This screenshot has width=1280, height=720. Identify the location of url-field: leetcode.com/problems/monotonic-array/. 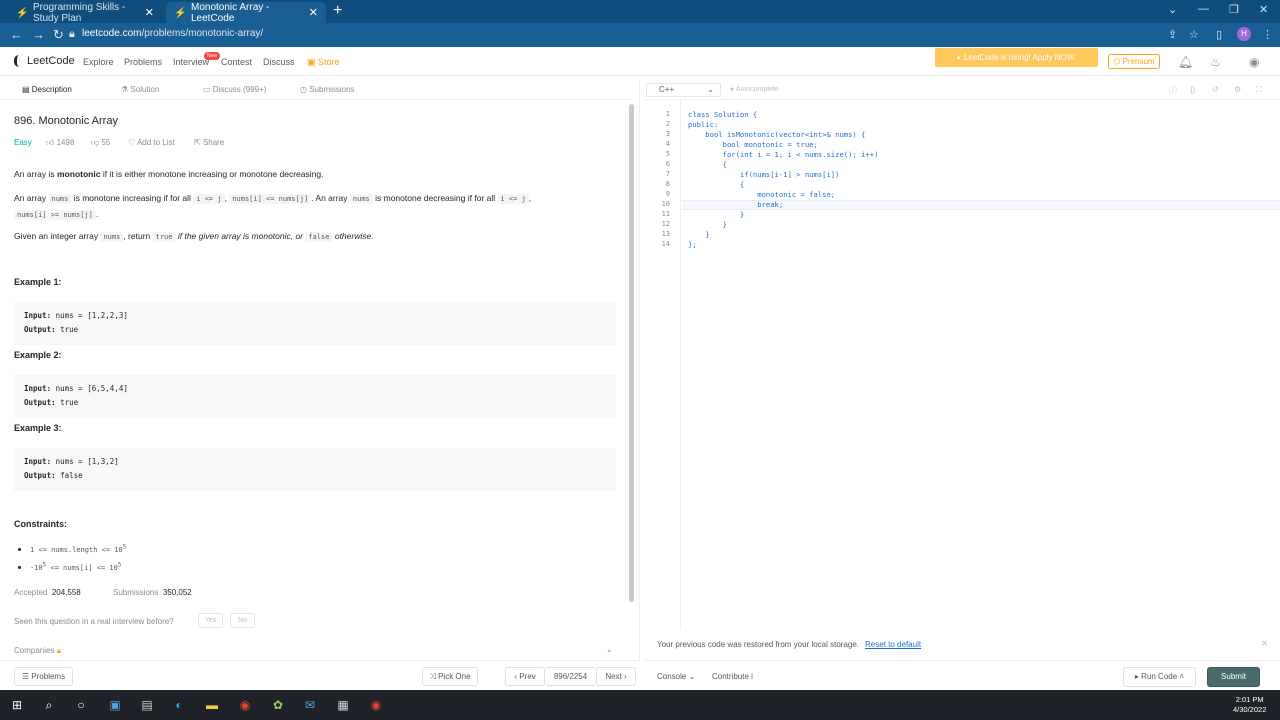
(172, 33).